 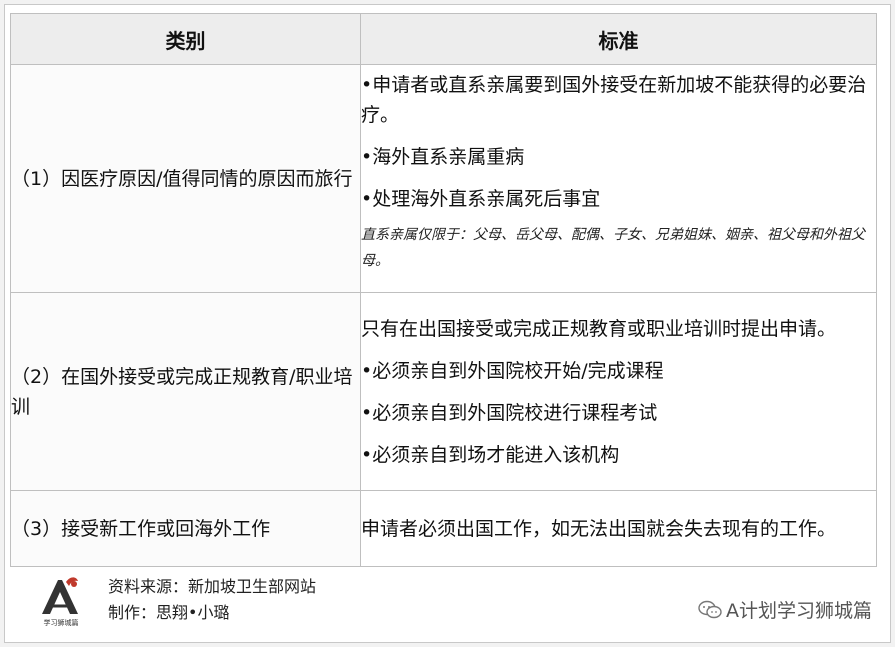 What do you see at coordinates (710, 609) in the screenshot?
I see `wechat-icon` at bounding box center [710, 609].